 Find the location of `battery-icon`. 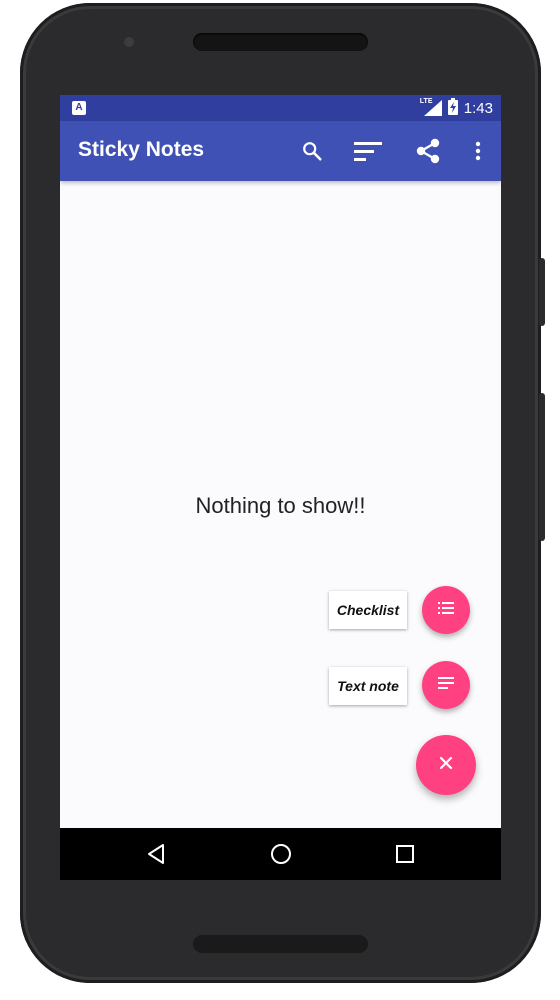

battery-icon is located at coordinates (452, 108).